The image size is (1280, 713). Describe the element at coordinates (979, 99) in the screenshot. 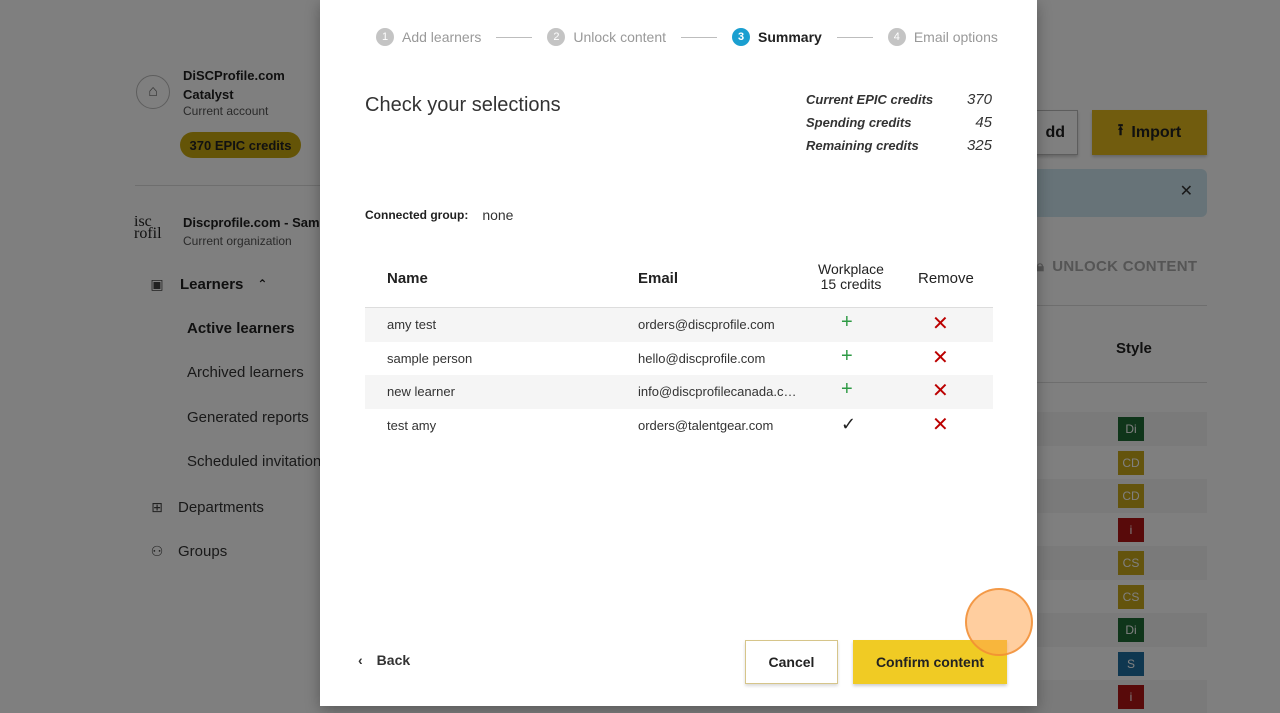

I see `credit-value: 370` at that location.